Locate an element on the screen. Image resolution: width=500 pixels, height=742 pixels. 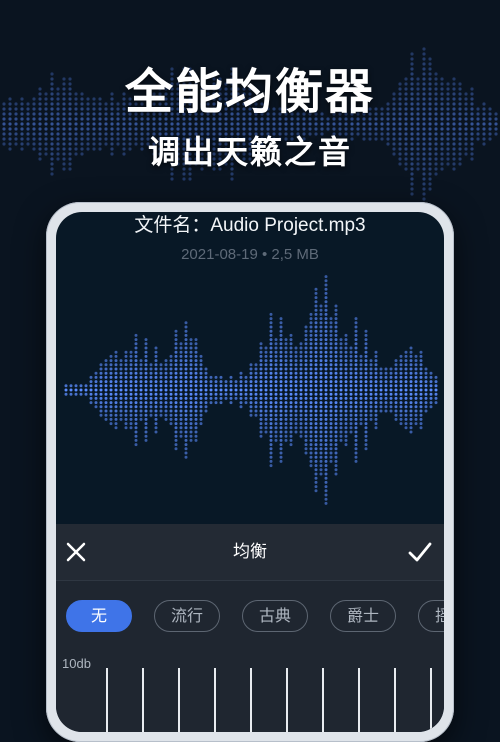
promo-subheadline: 调出天籁之音 is located at coordinates (249, 152).